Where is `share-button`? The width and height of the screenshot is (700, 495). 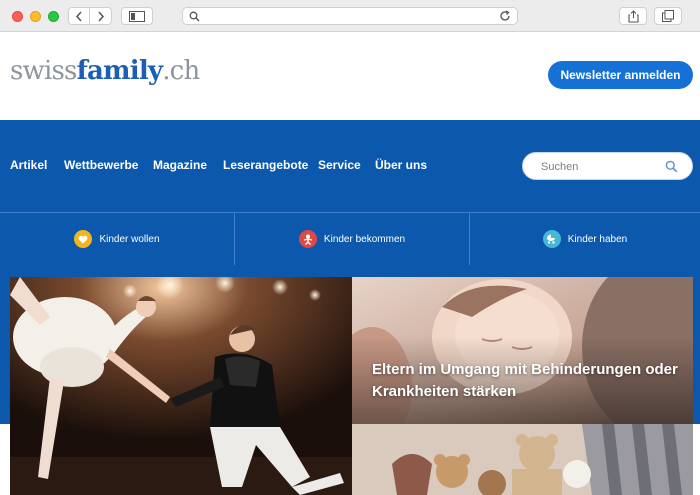 share-button is located at coordinates (633, 16).